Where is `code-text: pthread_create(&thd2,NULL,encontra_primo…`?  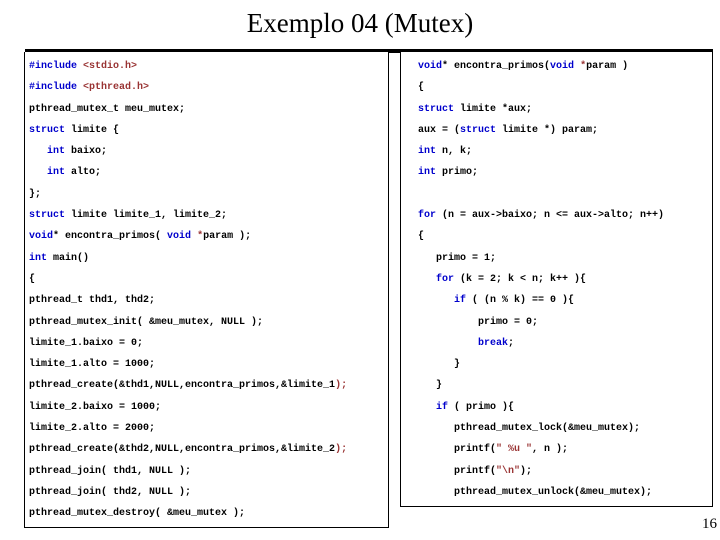 code-text: pthread_create(&thd2,NULL,encontra_primo… is located at coordinates (182, 450).